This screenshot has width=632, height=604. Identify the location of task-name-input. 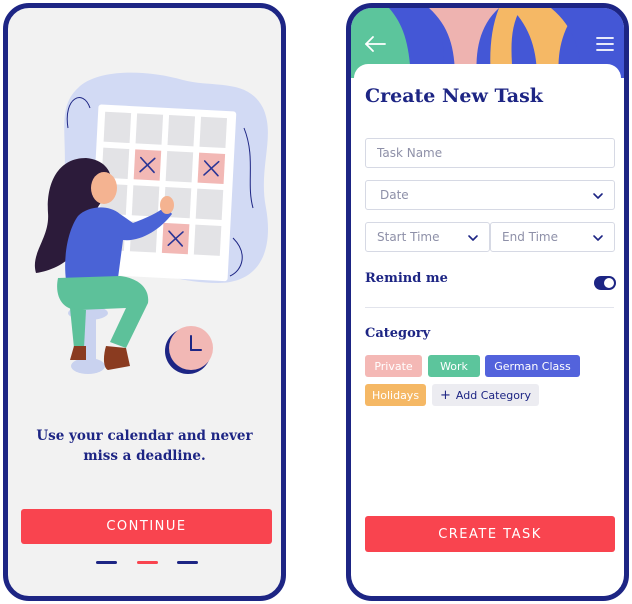
(495, 153).